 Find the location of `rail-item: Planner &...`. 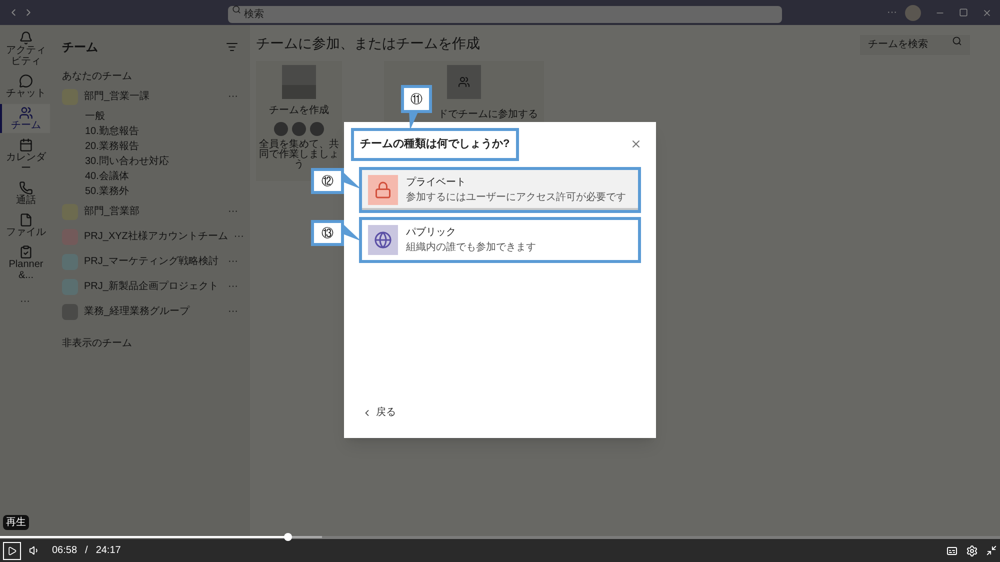

rail-item: Planner &... is located at coordinates (25, 263).